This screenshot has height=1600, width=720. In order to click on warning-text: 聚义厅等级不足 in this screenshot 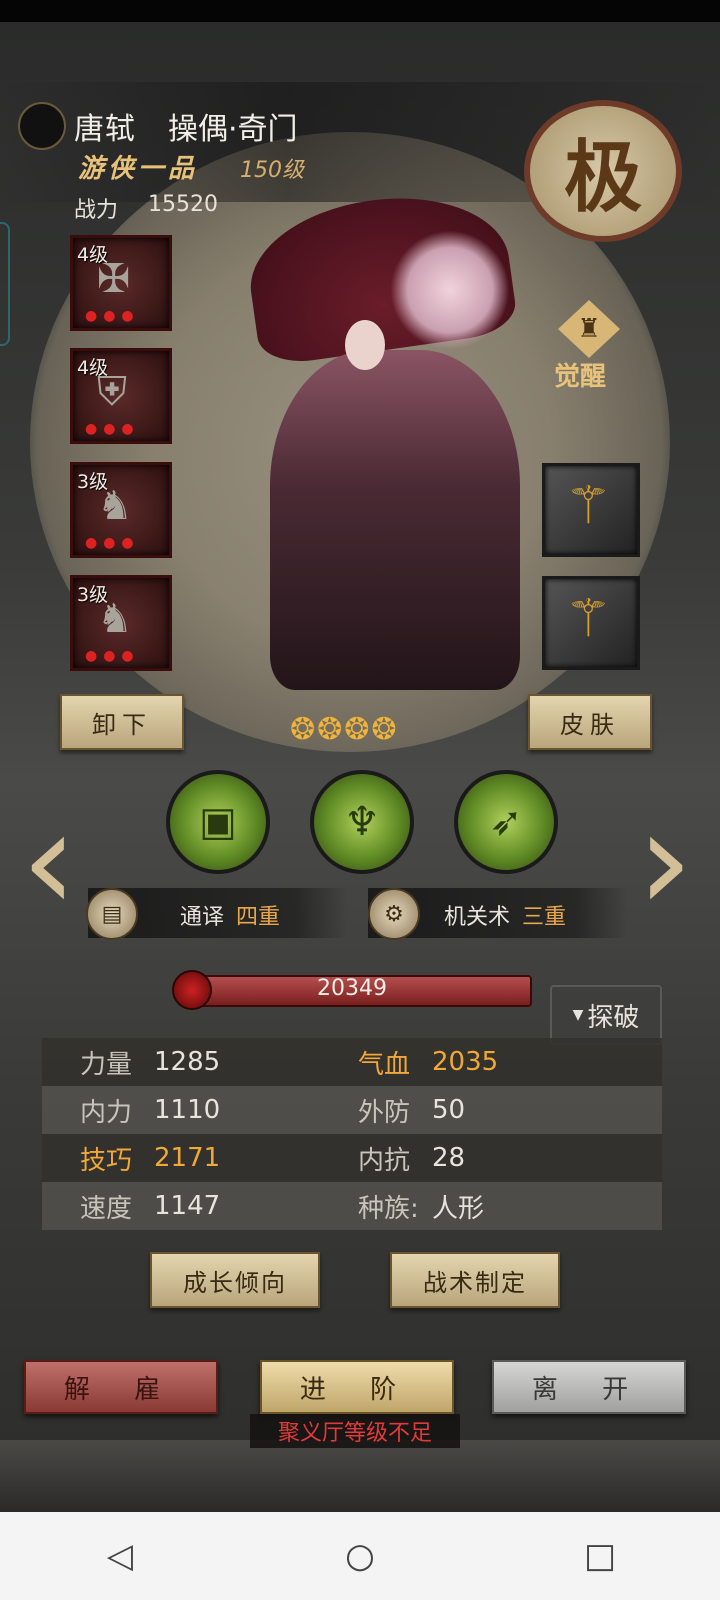, I will do `click(355, 1431)`.